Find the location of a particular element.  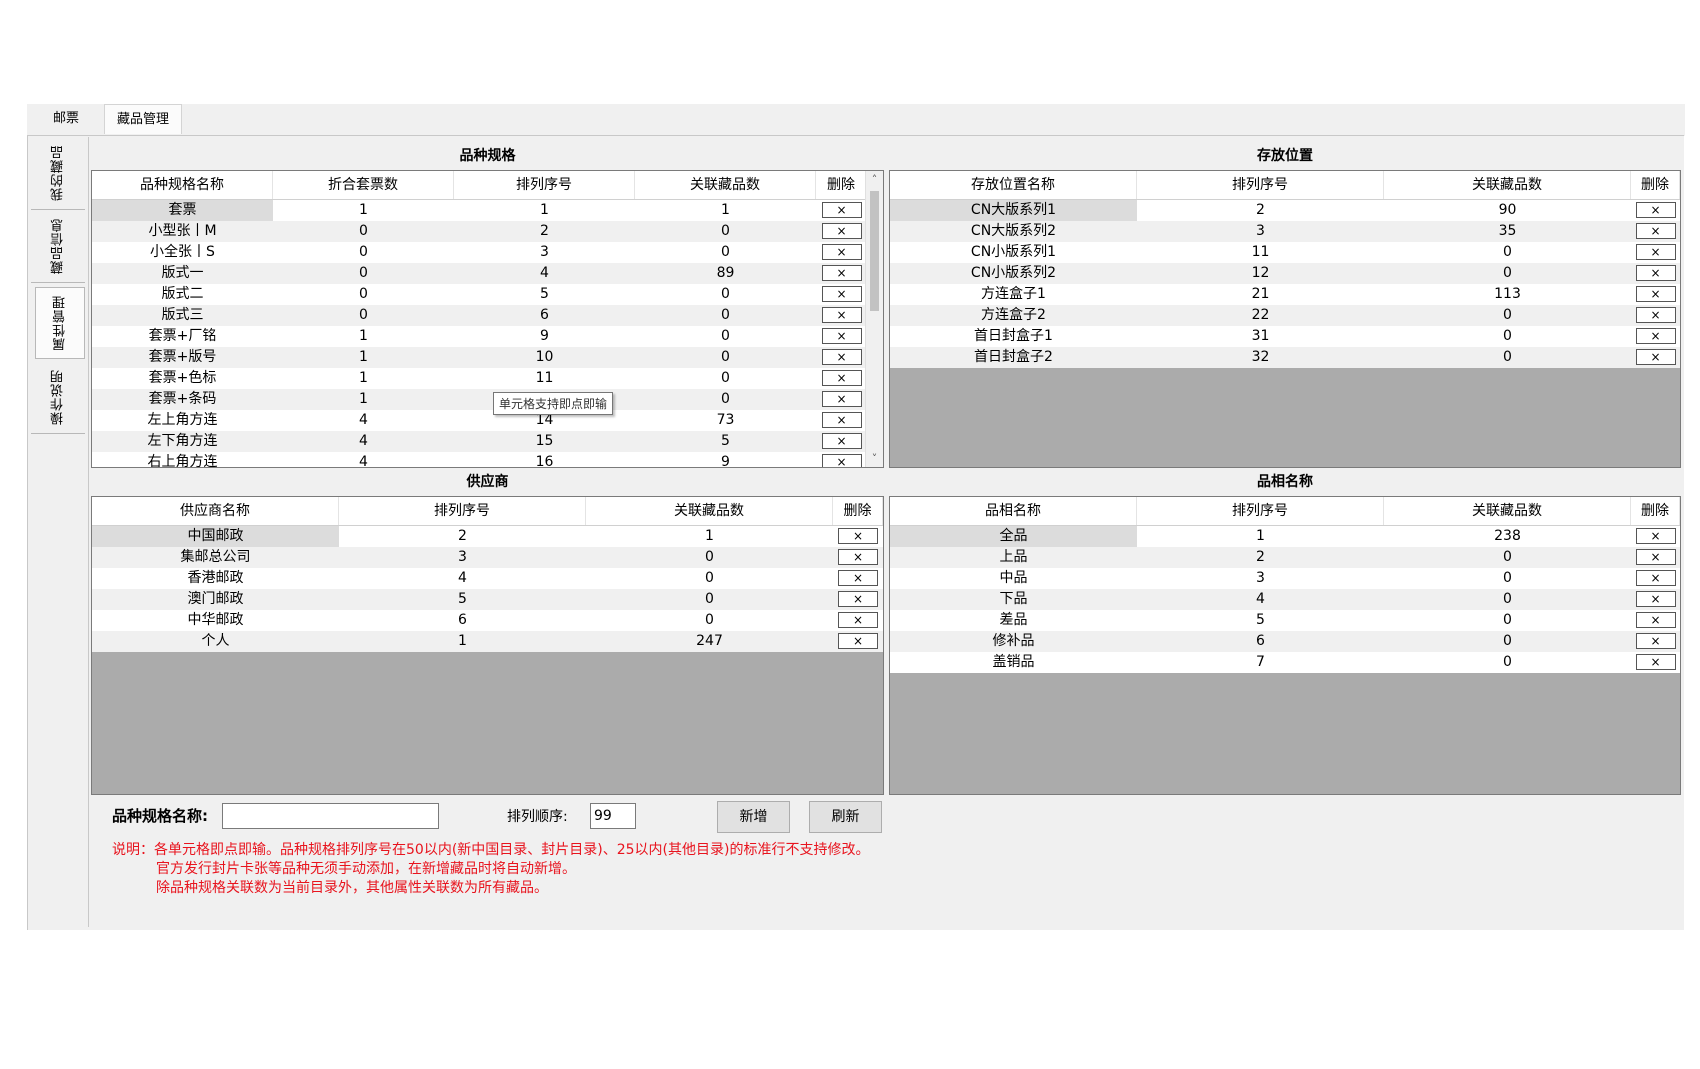

variety-table-row: 小全张丨S 0 3 0 × is located at coordinates (479, 252).